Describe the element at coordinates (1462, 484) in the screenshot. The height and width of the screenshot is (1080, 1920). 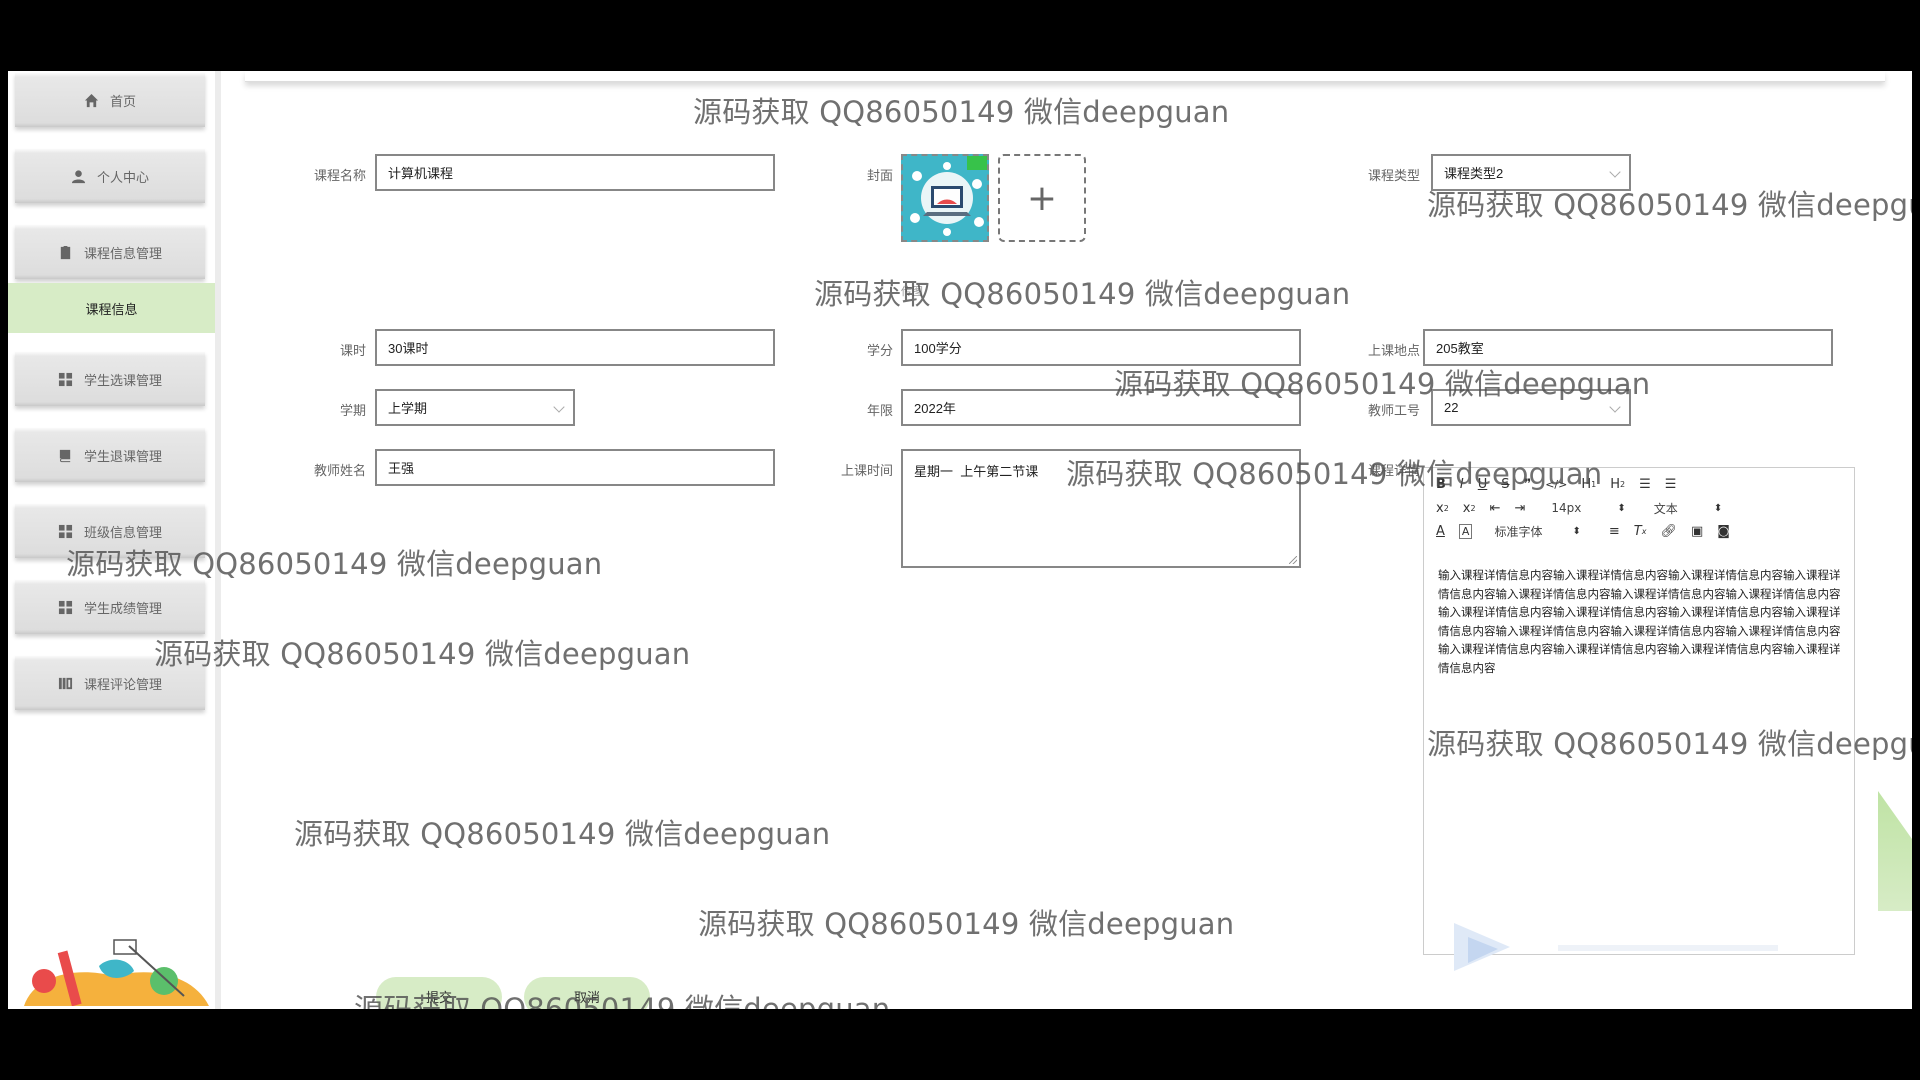
I see `italic-icon: I` at that location.